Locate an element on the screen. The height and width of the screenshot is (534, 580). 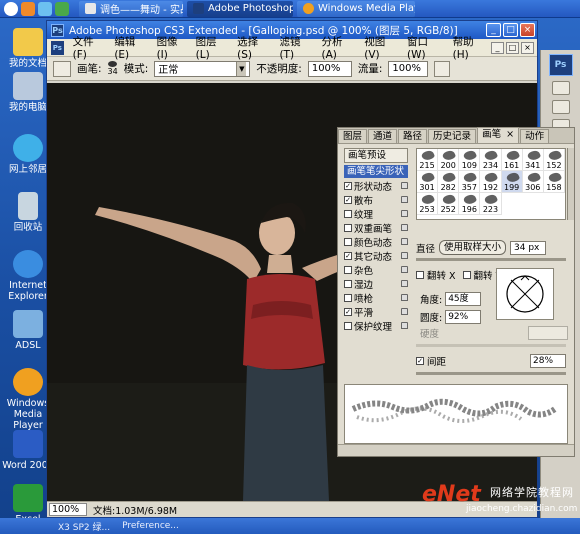
brush-tip-cell: 196 is located at coordinates (470, 203).